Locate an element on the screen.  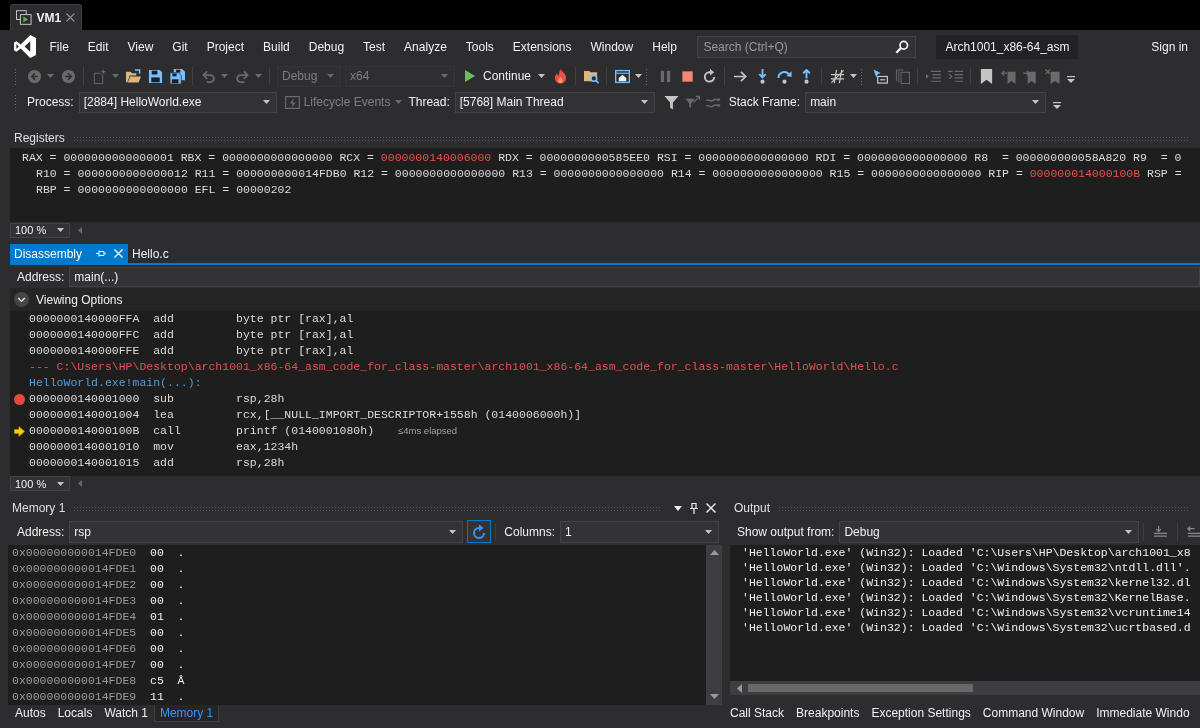
address-field: main(...) is located at coordinates (634, 276).